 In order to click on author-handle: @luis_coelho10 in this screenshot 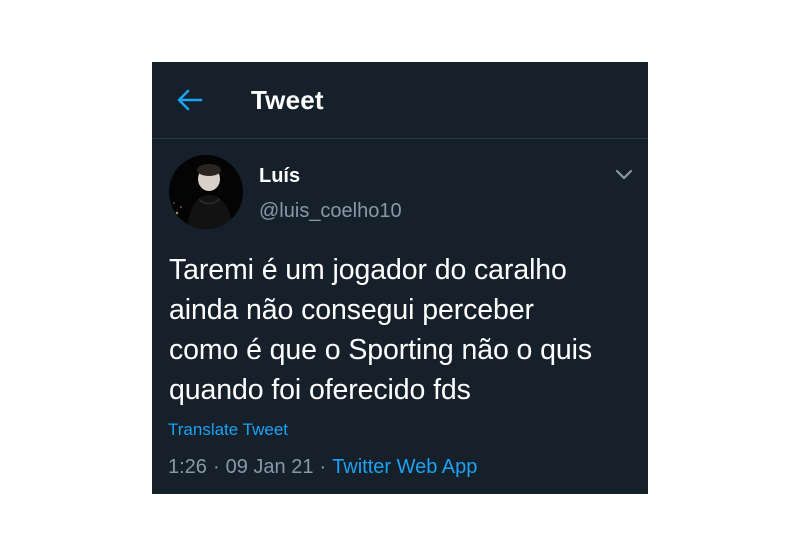, I will do `click(330, 211)`.